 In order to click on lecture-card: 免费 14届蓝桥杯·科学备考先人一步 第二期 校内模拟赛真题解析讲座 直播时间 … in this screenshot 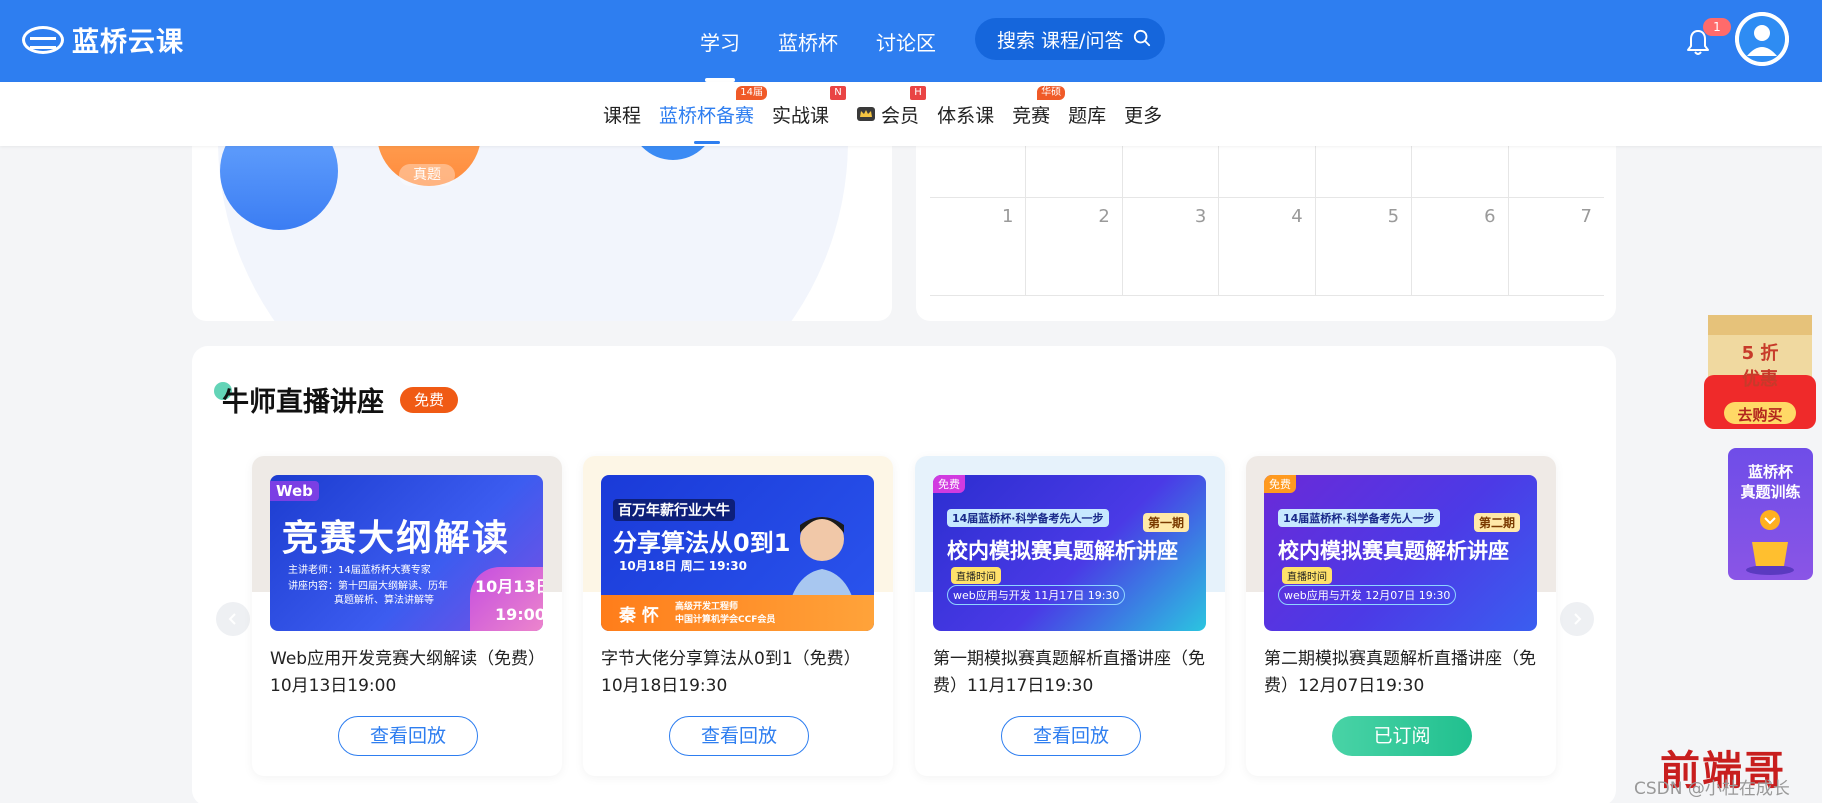, I will do `click(1401, 616)`.